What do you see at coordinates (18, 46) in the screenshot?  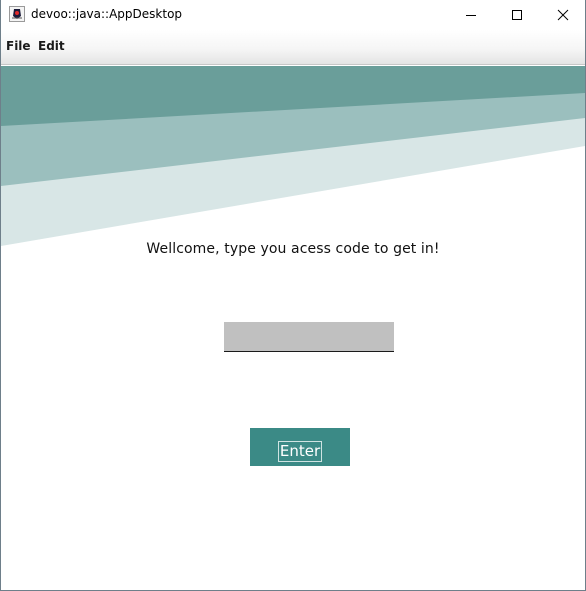 I see `menu-file: File` at bounding box center [18, 46].